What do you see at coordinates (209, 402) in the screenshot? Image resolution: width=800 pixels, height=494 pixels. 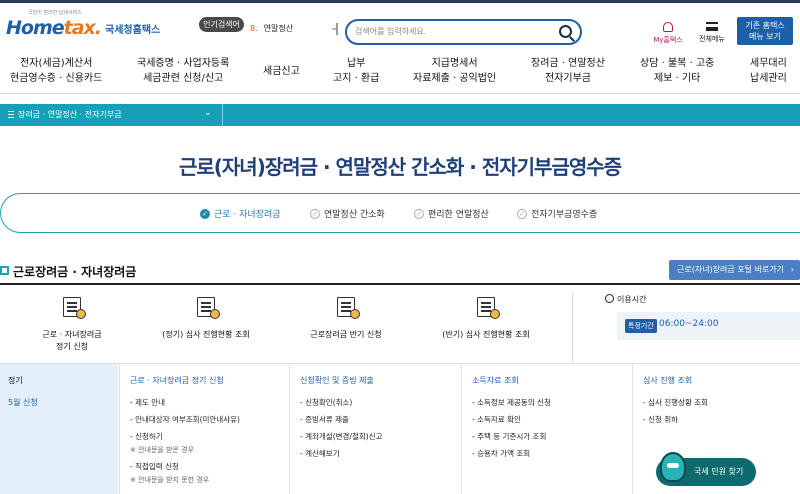 I see `link-system-guide: - 제도 안내` at bounding box center [209, 402].